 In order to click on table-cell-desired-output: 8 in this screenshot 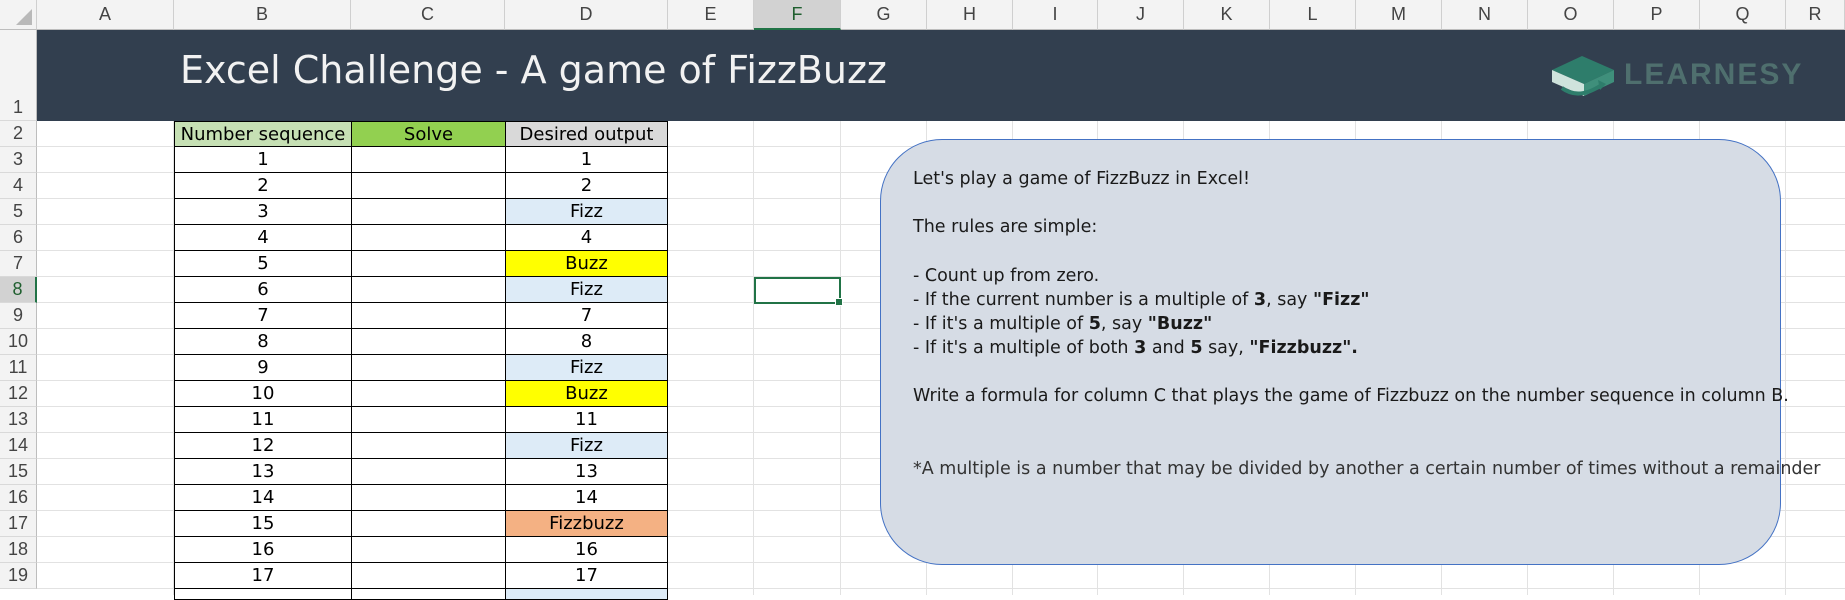, I will do `click(586, 342)`.